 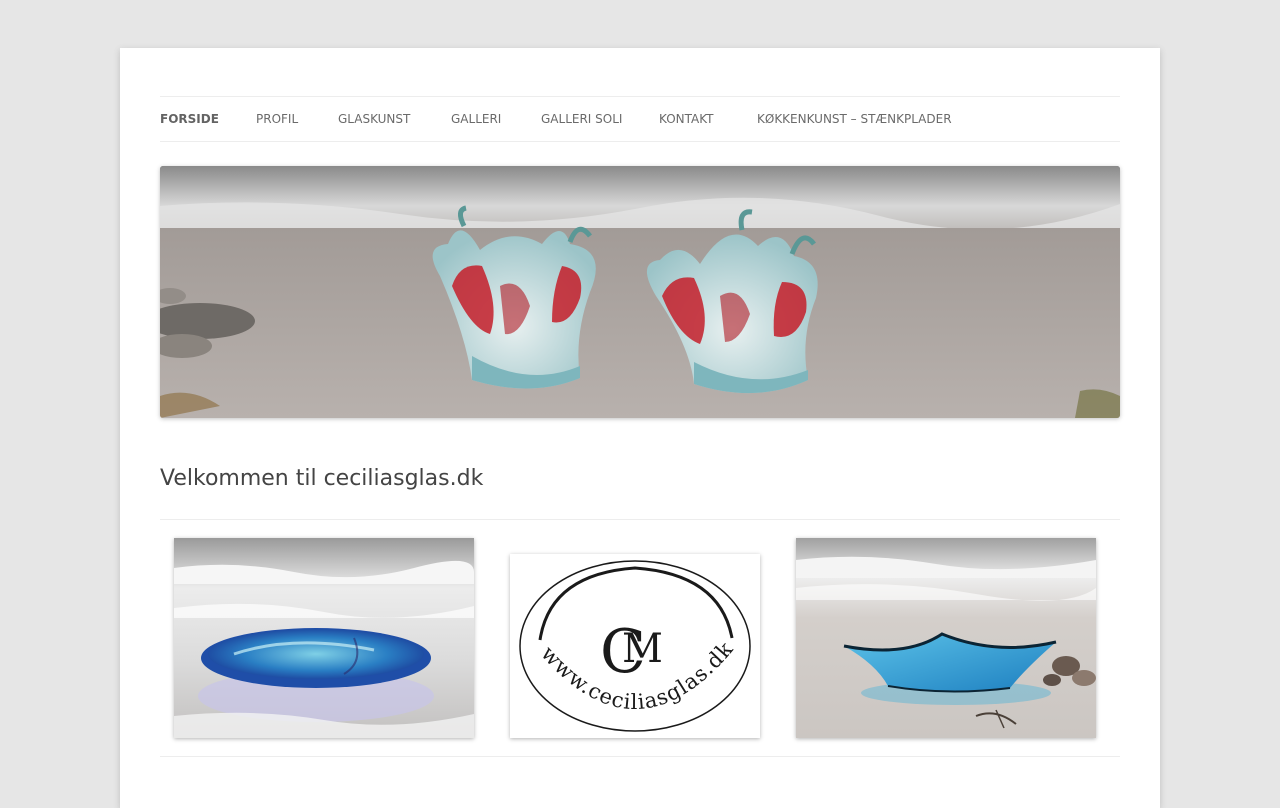 I want to click on gallery-thumb-logo: C M www.ceciliasglas.dk, so click(x=635, y=646).